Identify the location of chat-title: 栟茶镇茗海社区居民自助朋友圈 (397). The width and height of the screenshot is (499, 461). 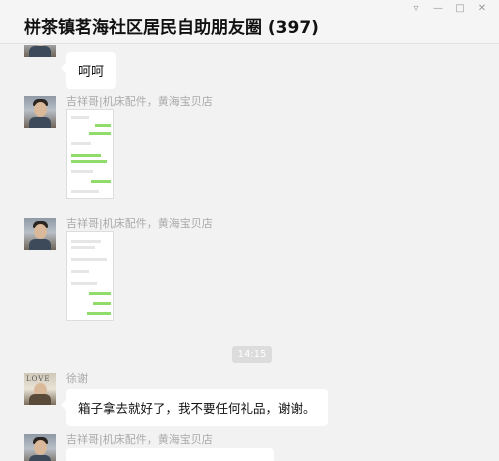
(171, 28).